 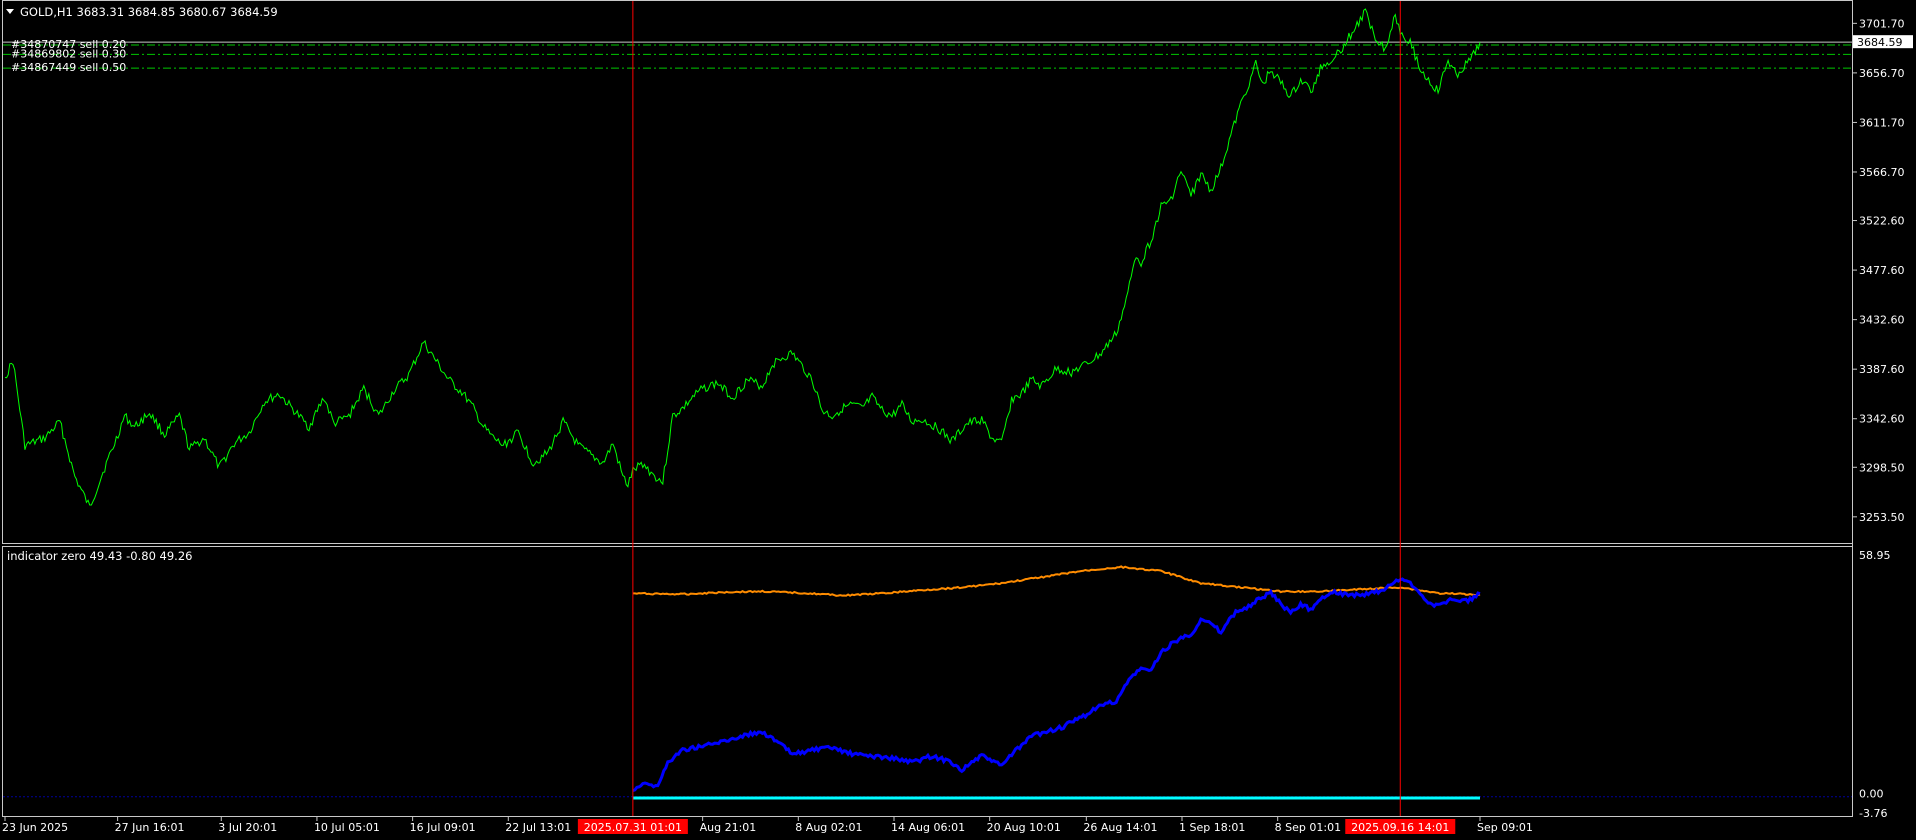 What do you see at coordinates (633, 827) in the screenshot?
I see `time-marker-label: 2025.07.31 01:01` at bounding box center [633, 827].